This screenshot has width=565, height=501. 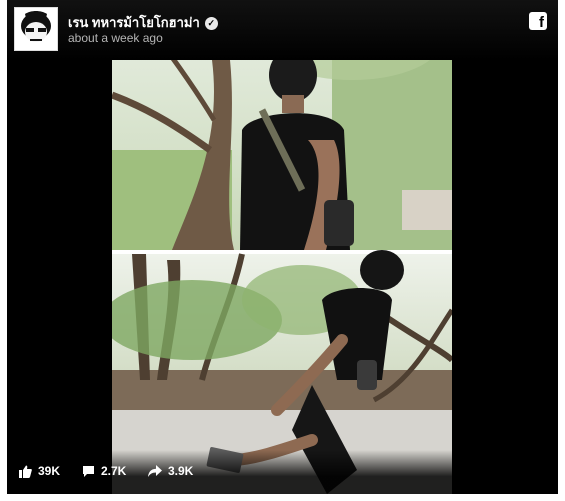 What do you see at coordinates (49, 471) in the screenshot?
I see `likes-count: 39K` at bounding box center [49, 471].